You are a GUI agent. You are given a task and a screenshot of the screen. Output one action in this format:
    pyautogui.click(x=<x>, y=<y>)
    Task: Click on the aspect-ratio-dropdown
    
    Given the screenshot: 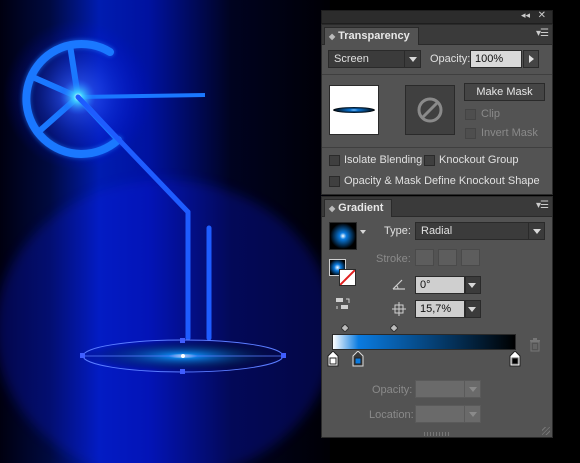 What is the action you would take?
    pyautogui.click(x=473, y=309)
    